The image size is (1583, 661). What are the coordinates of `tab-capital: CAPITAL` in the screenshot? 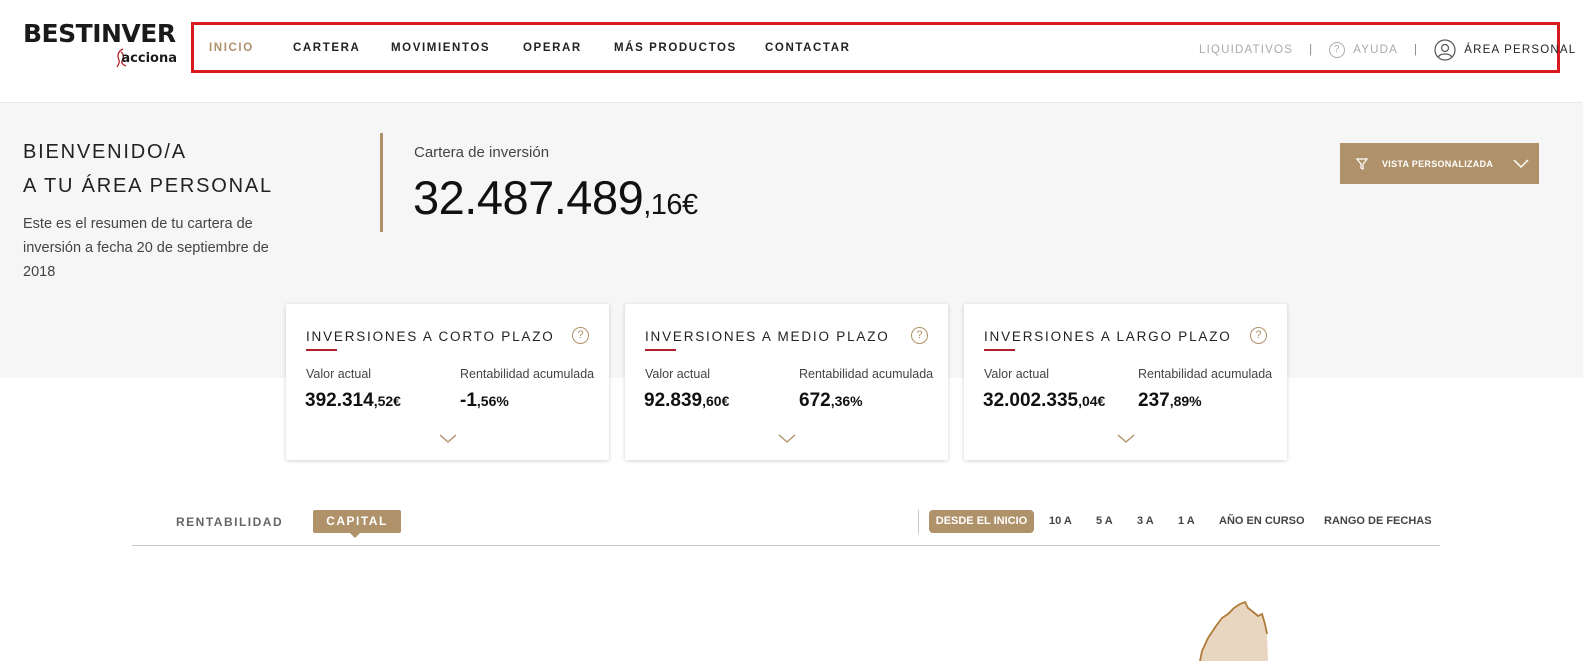 It's located at (357, 521).